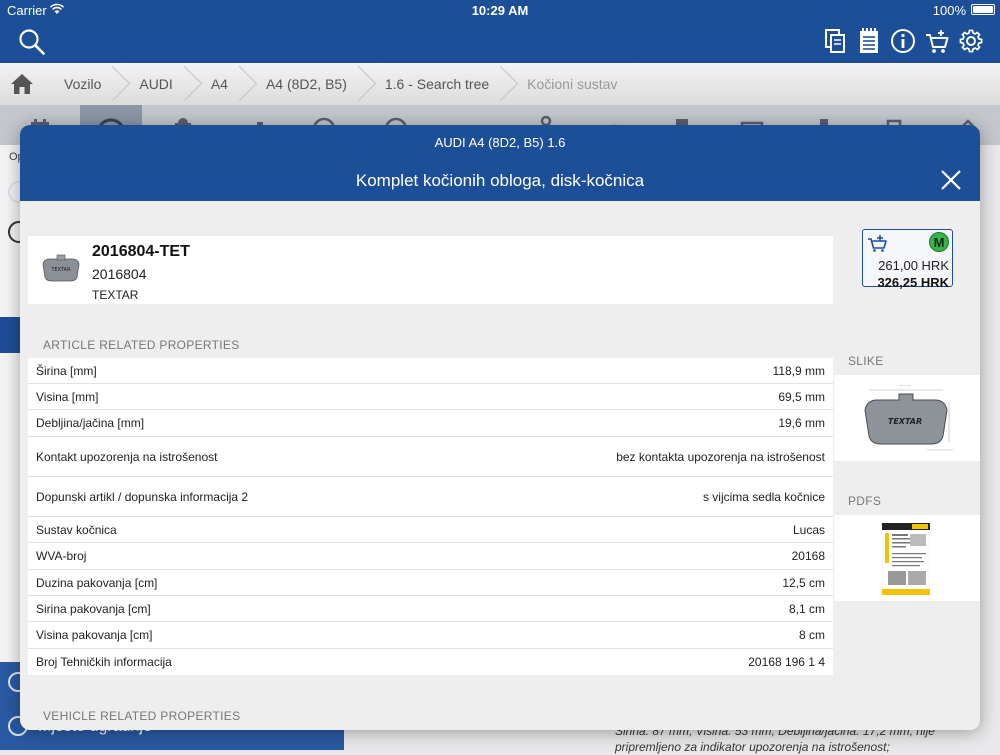 The height and width of the screenshot is (755, 1000). Describe the element at coordinates (430, 530) in the screenshot. I see `property-row: Sustav kočnica Lucas` at that location.